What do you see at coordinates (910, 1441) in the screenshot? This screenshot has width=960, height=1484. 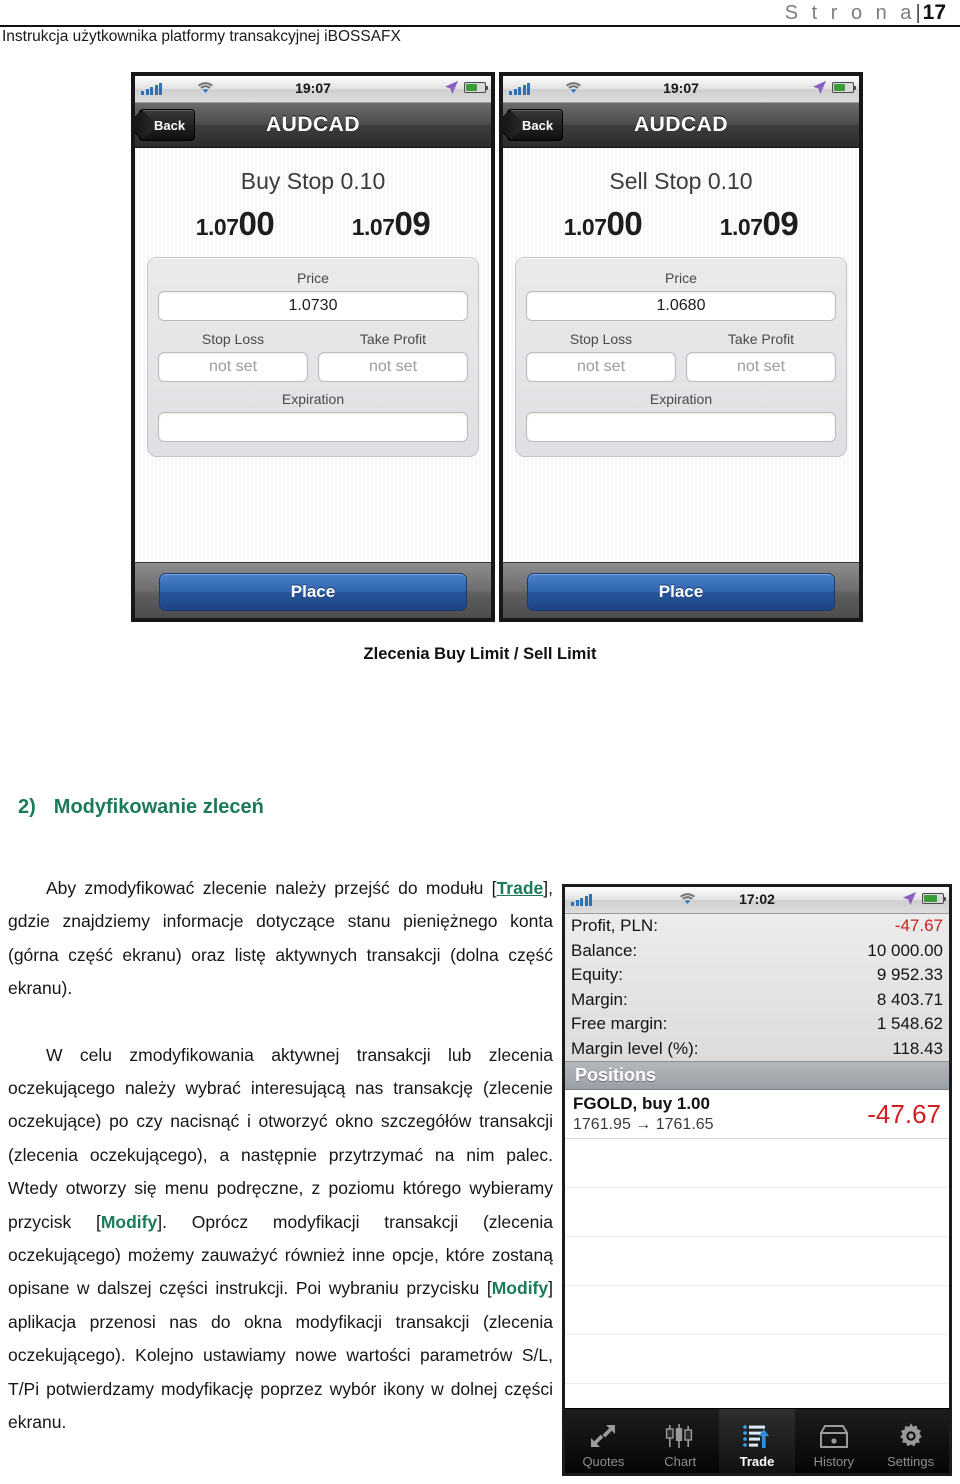 I see `tab-settings: Settings` at bounding box center [910, 1441].